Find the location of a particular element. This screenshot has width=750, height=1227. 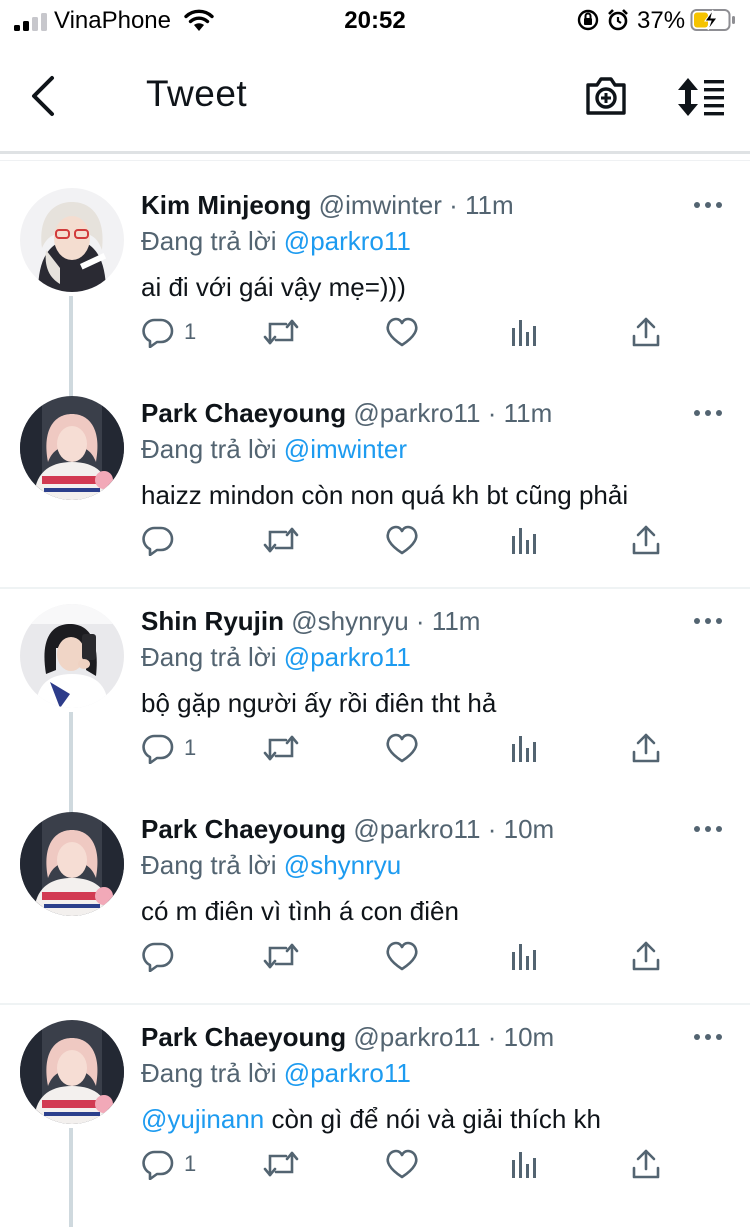

back-button is located at coordinates (44, 96).